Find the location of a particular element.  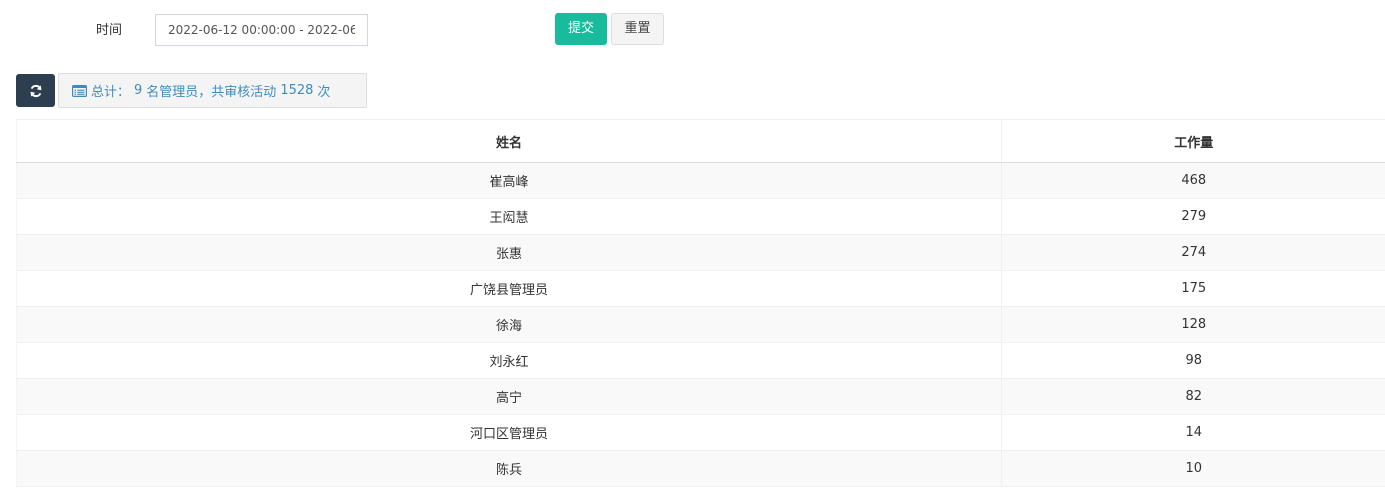

refresh-button is located at coordinates (35, 90).